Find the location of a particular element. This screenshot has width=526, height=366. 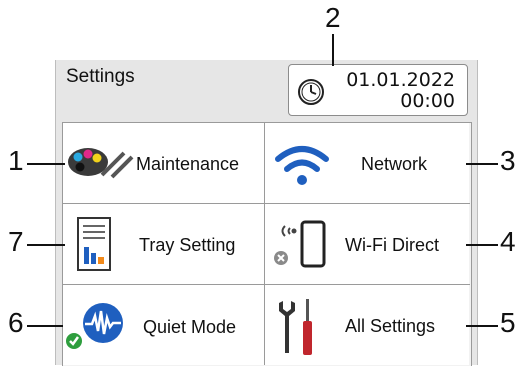

tile-all-settings: All Settings is located at coordinates (367, 325).